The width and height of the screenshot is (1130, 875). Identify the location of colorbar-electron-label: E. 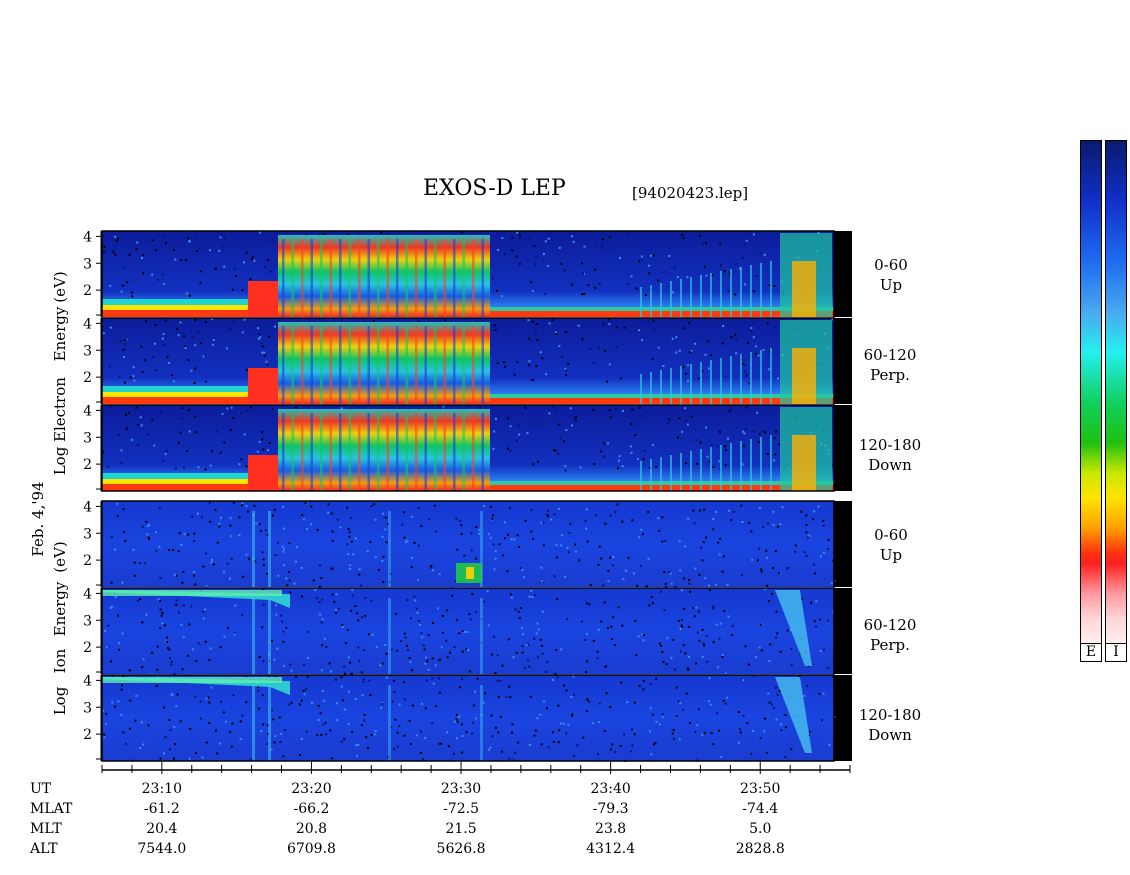
(1091, 652).